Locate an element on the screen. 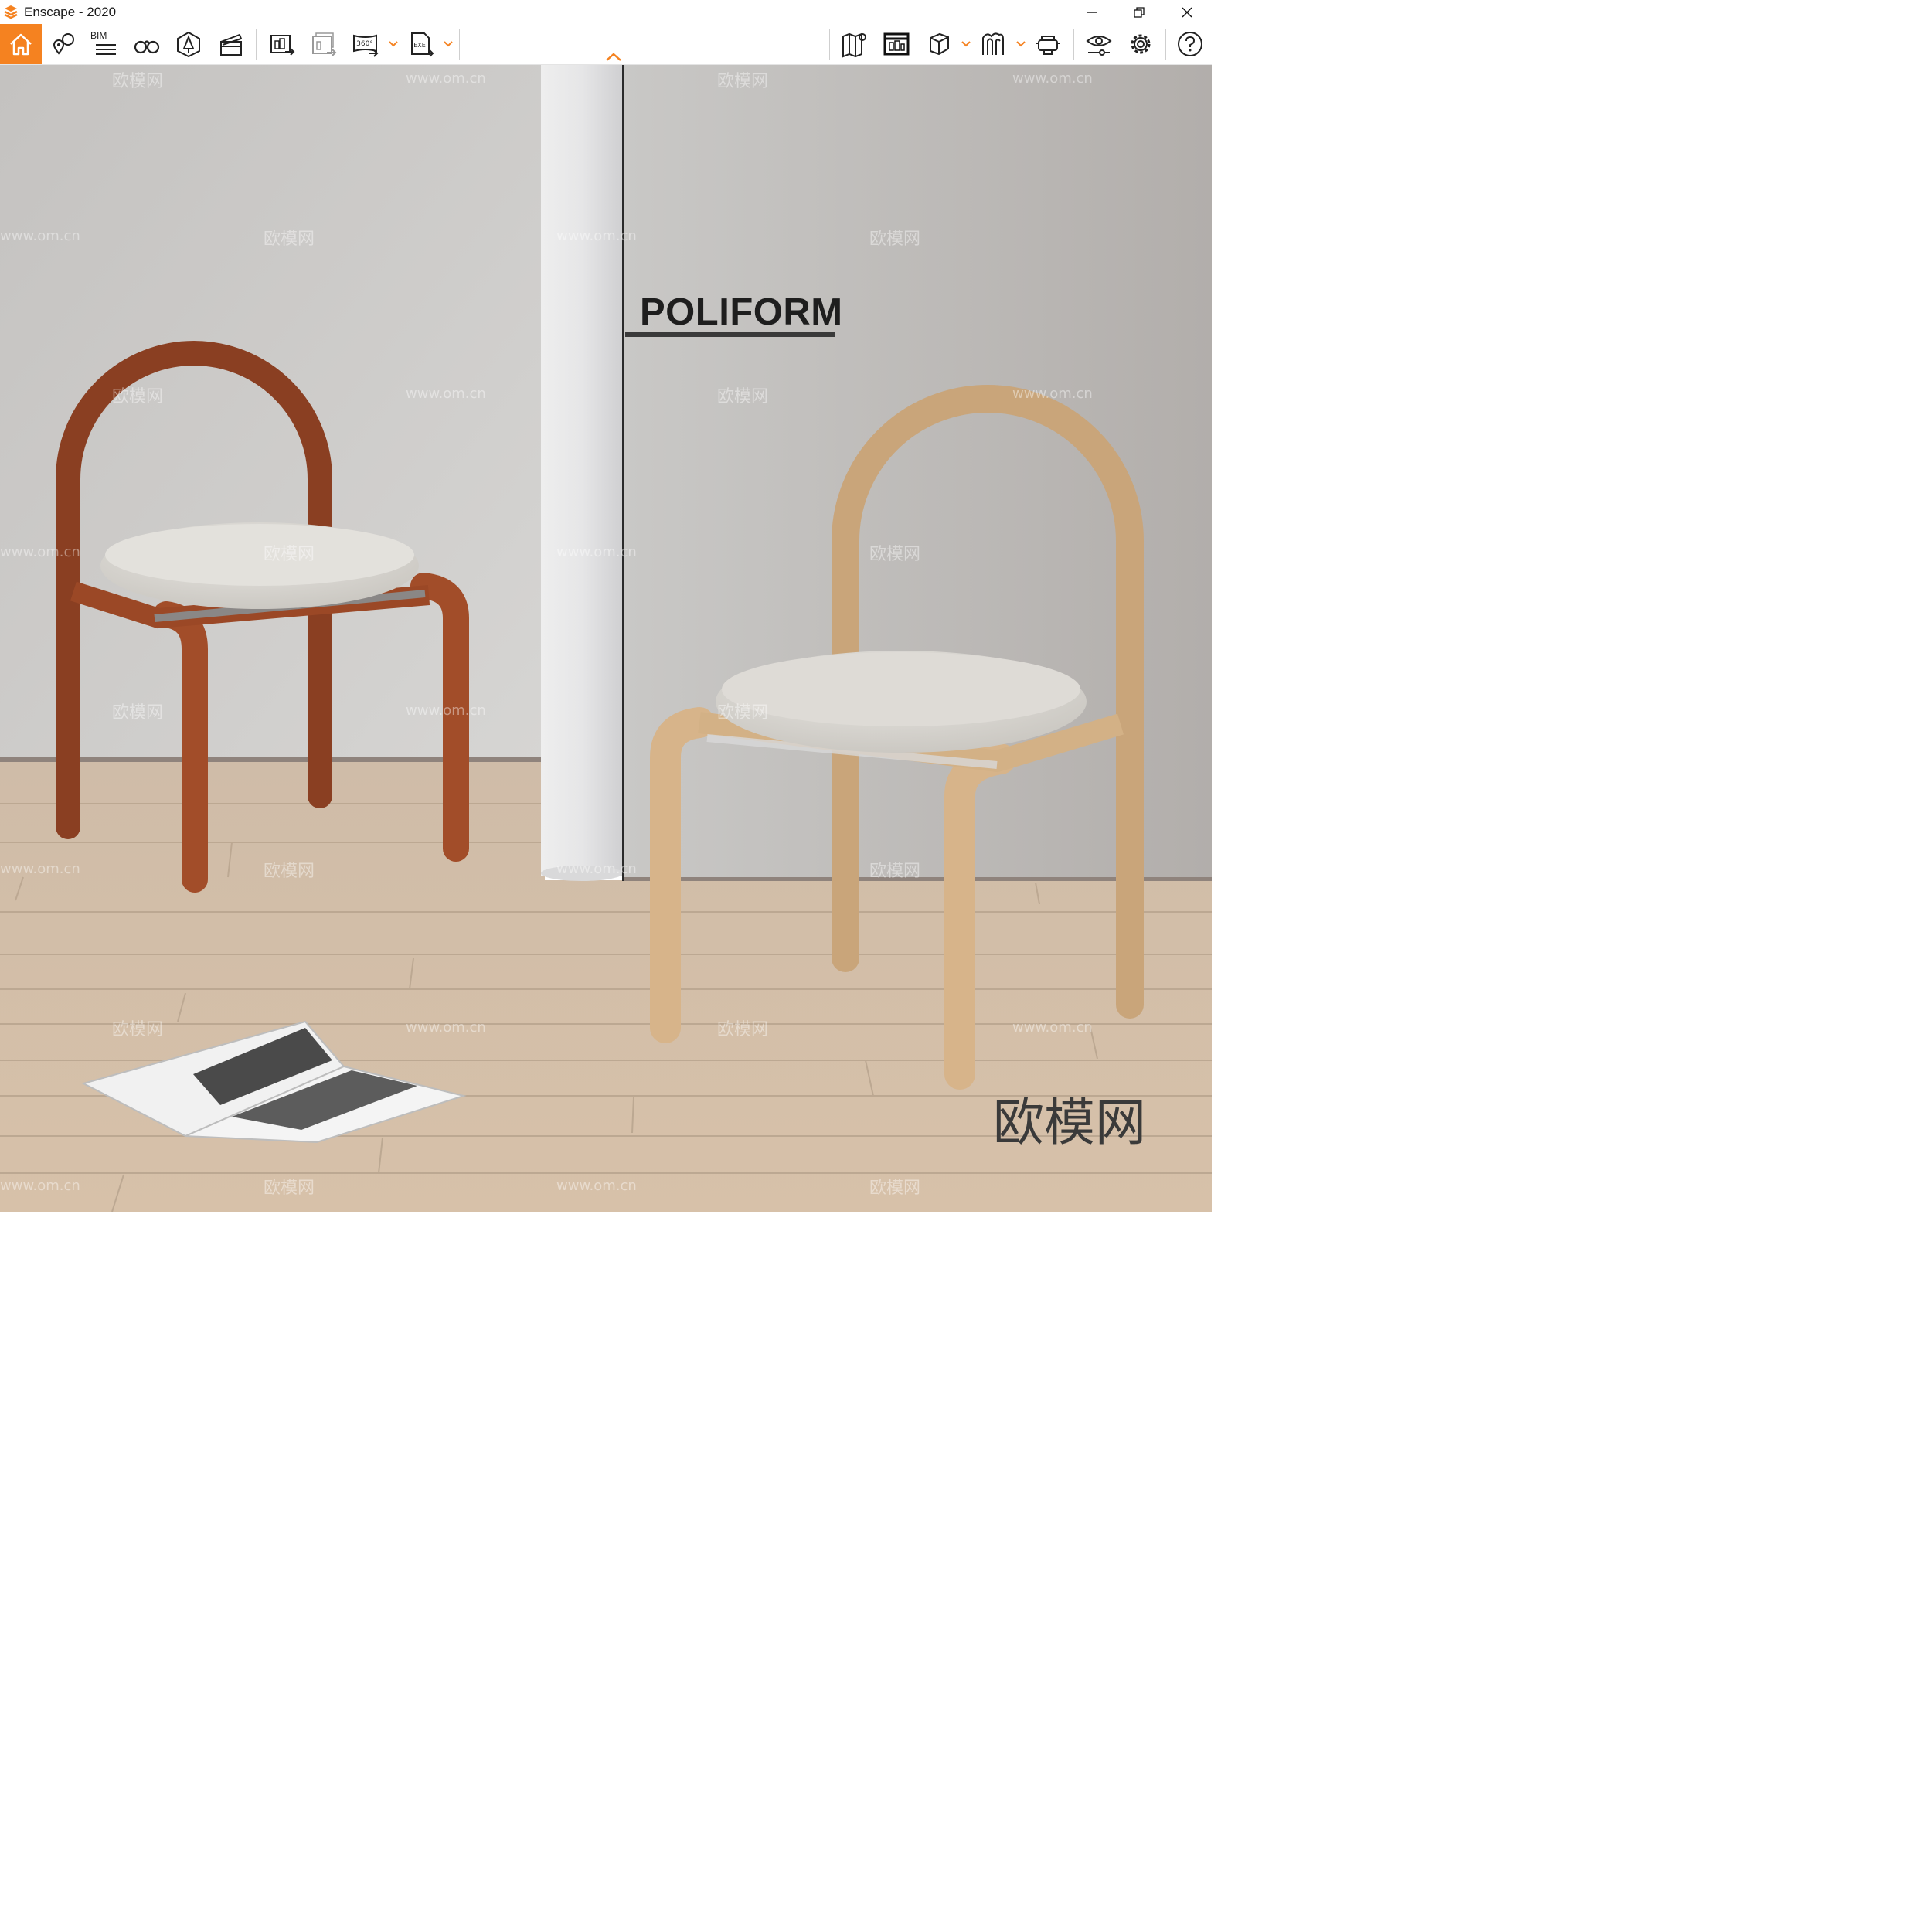 The width and height of the screenshot is (1932, 1932). visual-settings-button is located at coordinates (1099, 44).